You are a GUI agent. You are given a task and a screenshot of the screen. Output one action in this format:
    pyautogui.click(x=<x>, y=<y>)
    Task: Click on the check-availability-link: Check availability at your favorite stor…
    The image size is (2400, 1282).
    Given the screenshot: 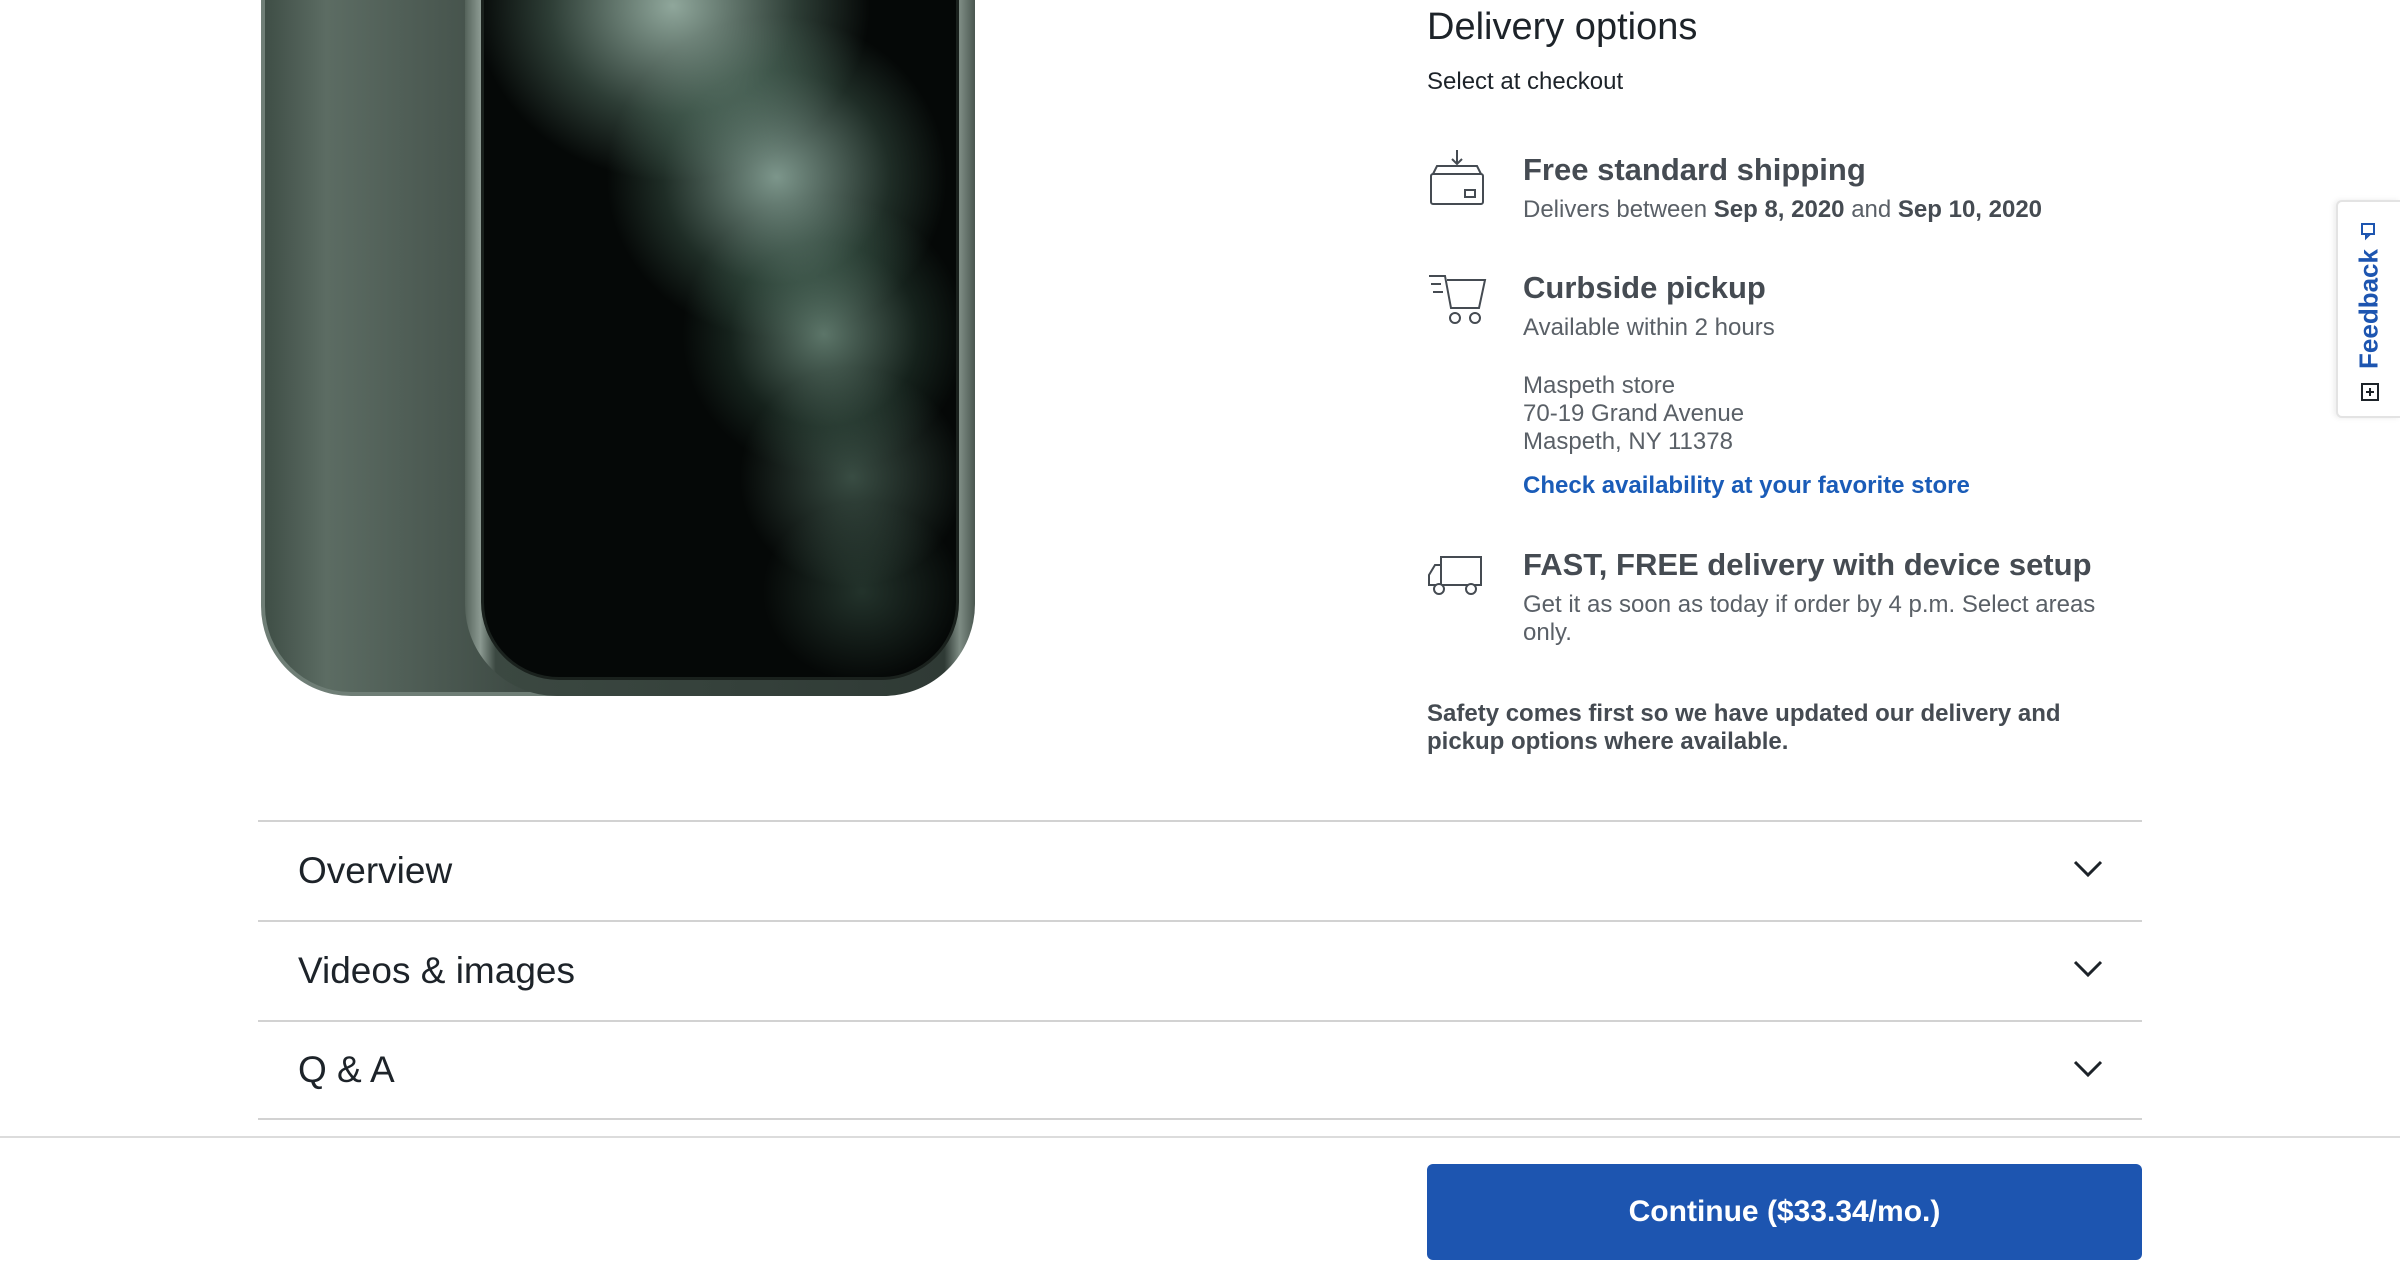 What is the action you would take?
    pyautogui.click(x=1746, y=486)
    